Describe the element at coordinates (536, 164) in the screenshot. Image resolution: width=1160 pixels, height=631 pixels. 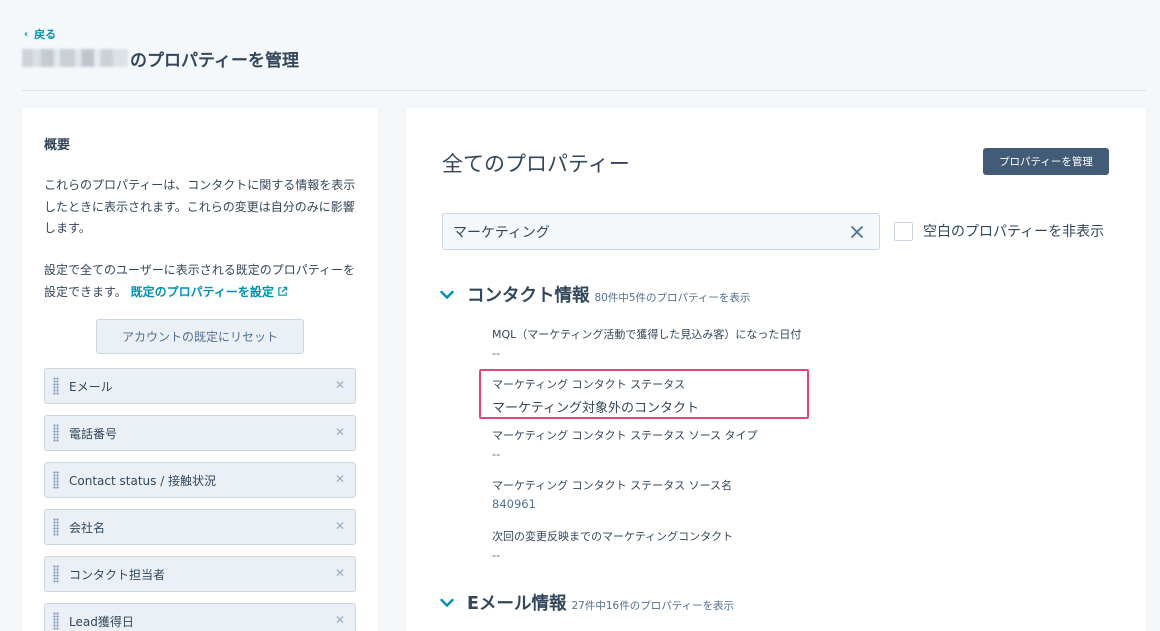
I see `all-properties-title: 全てのプロパティー` at that location.